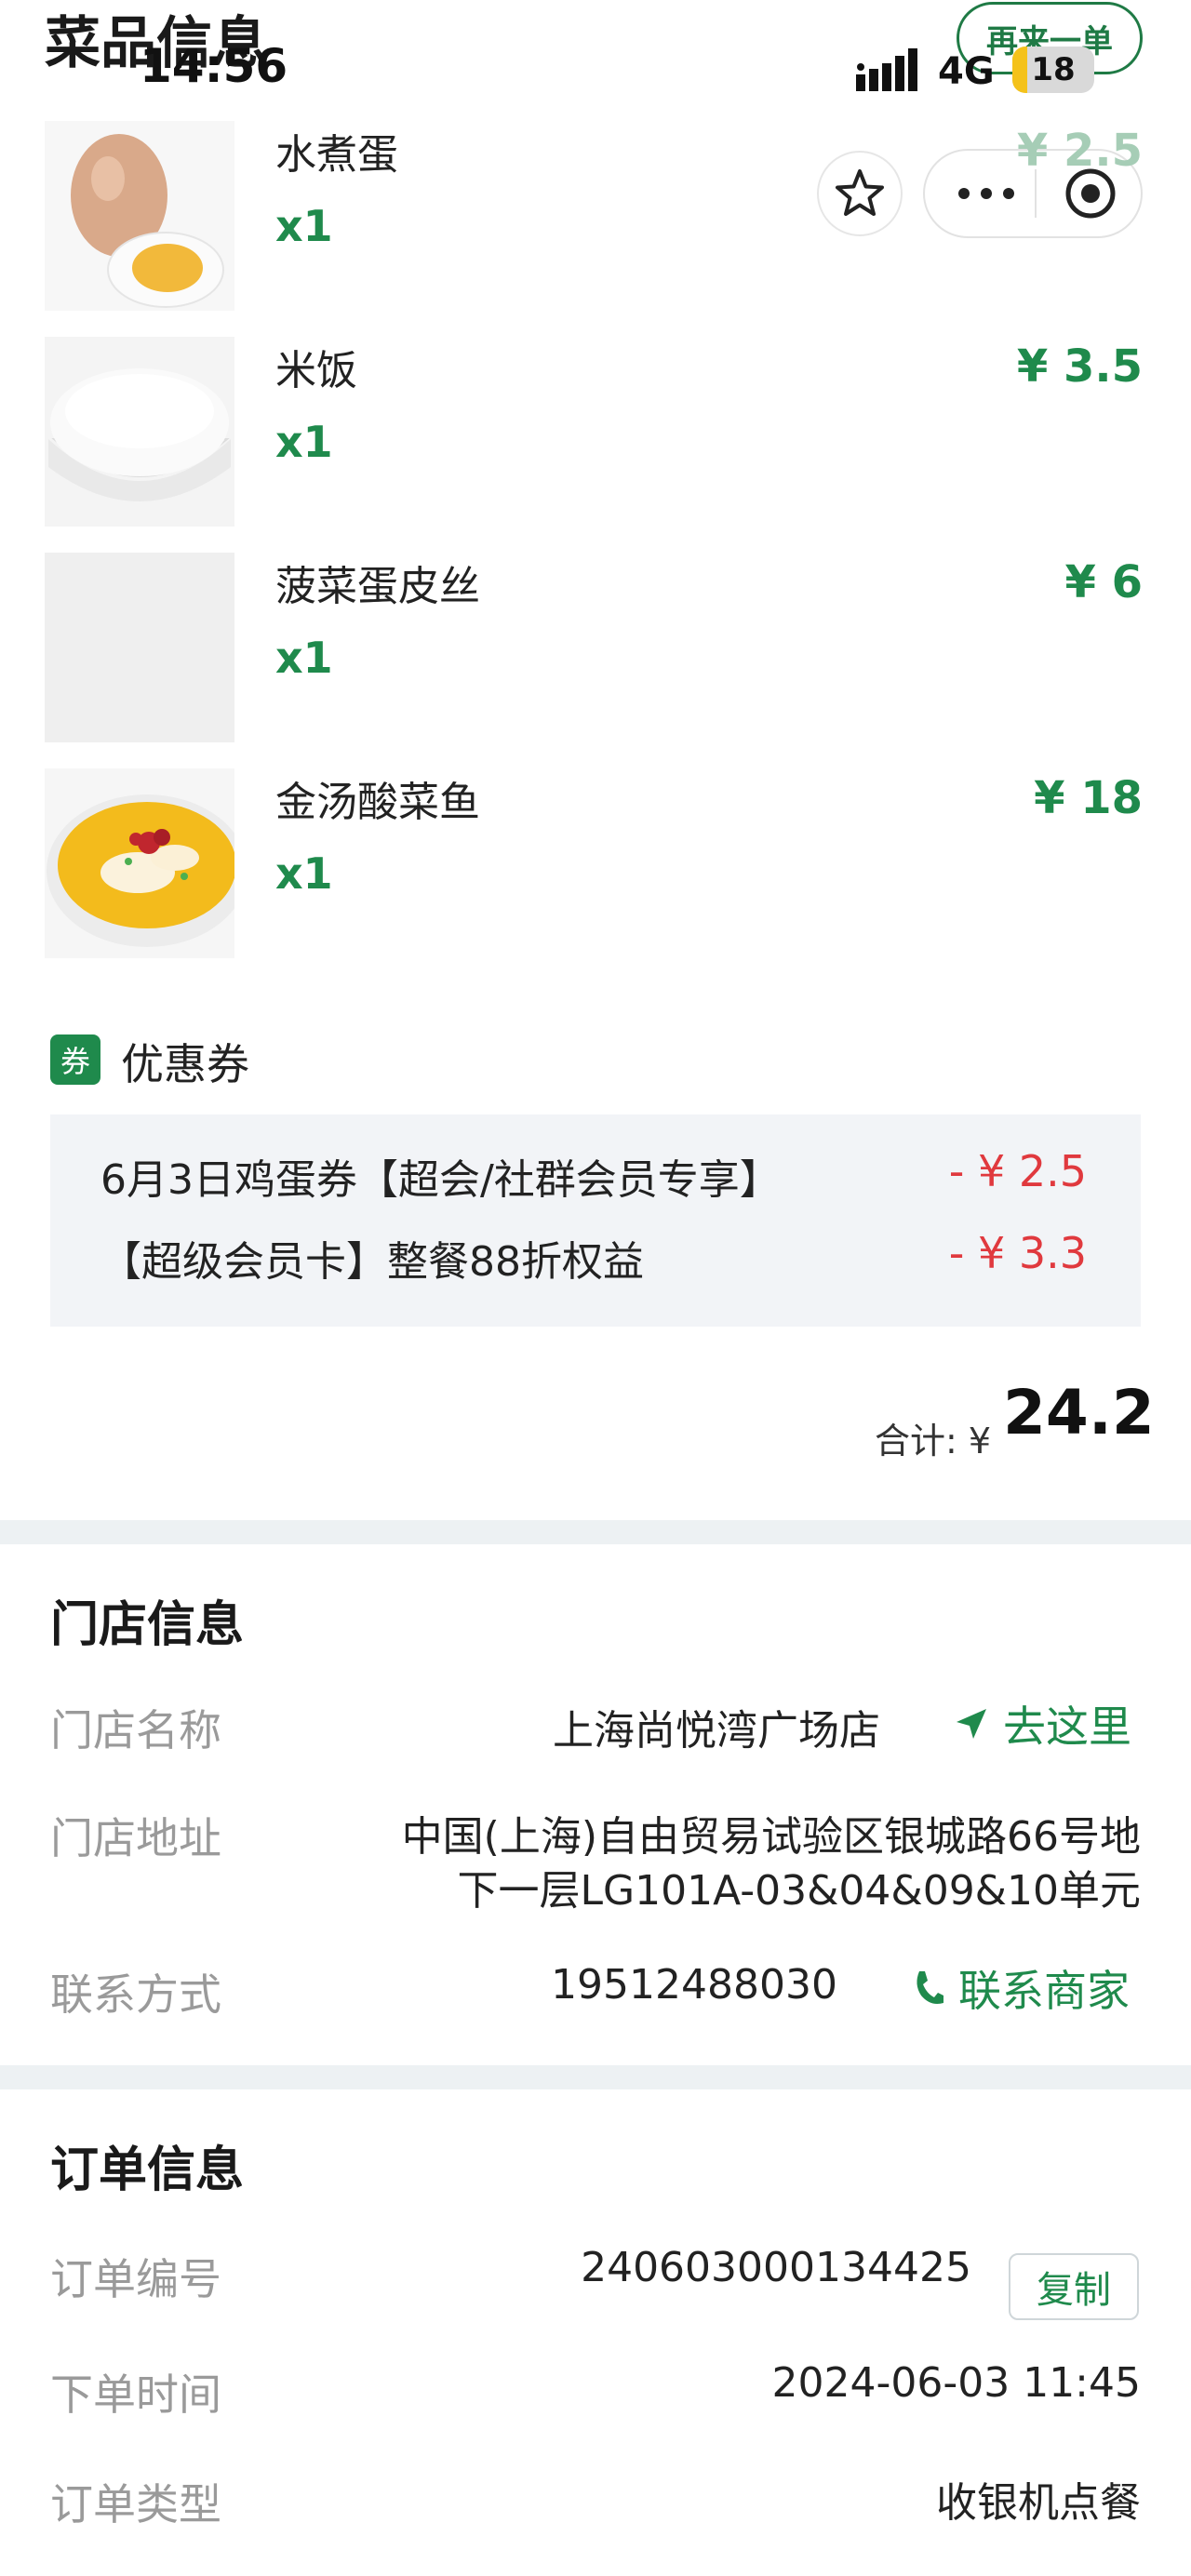  What do you see at coordinates (886, 69) in the screenshot?
I see `signal-icon` at bounding box center [886, 69].